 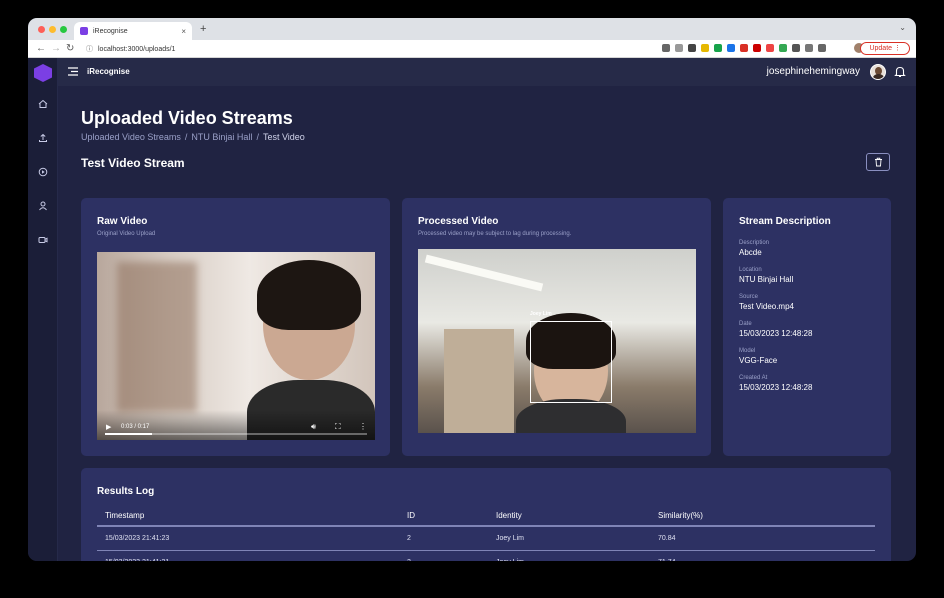 What do you see at coordinates (187, 118) in the screenshot?
I see `page-title: Uploaded Video Streams` at bounding box center [187, 118].